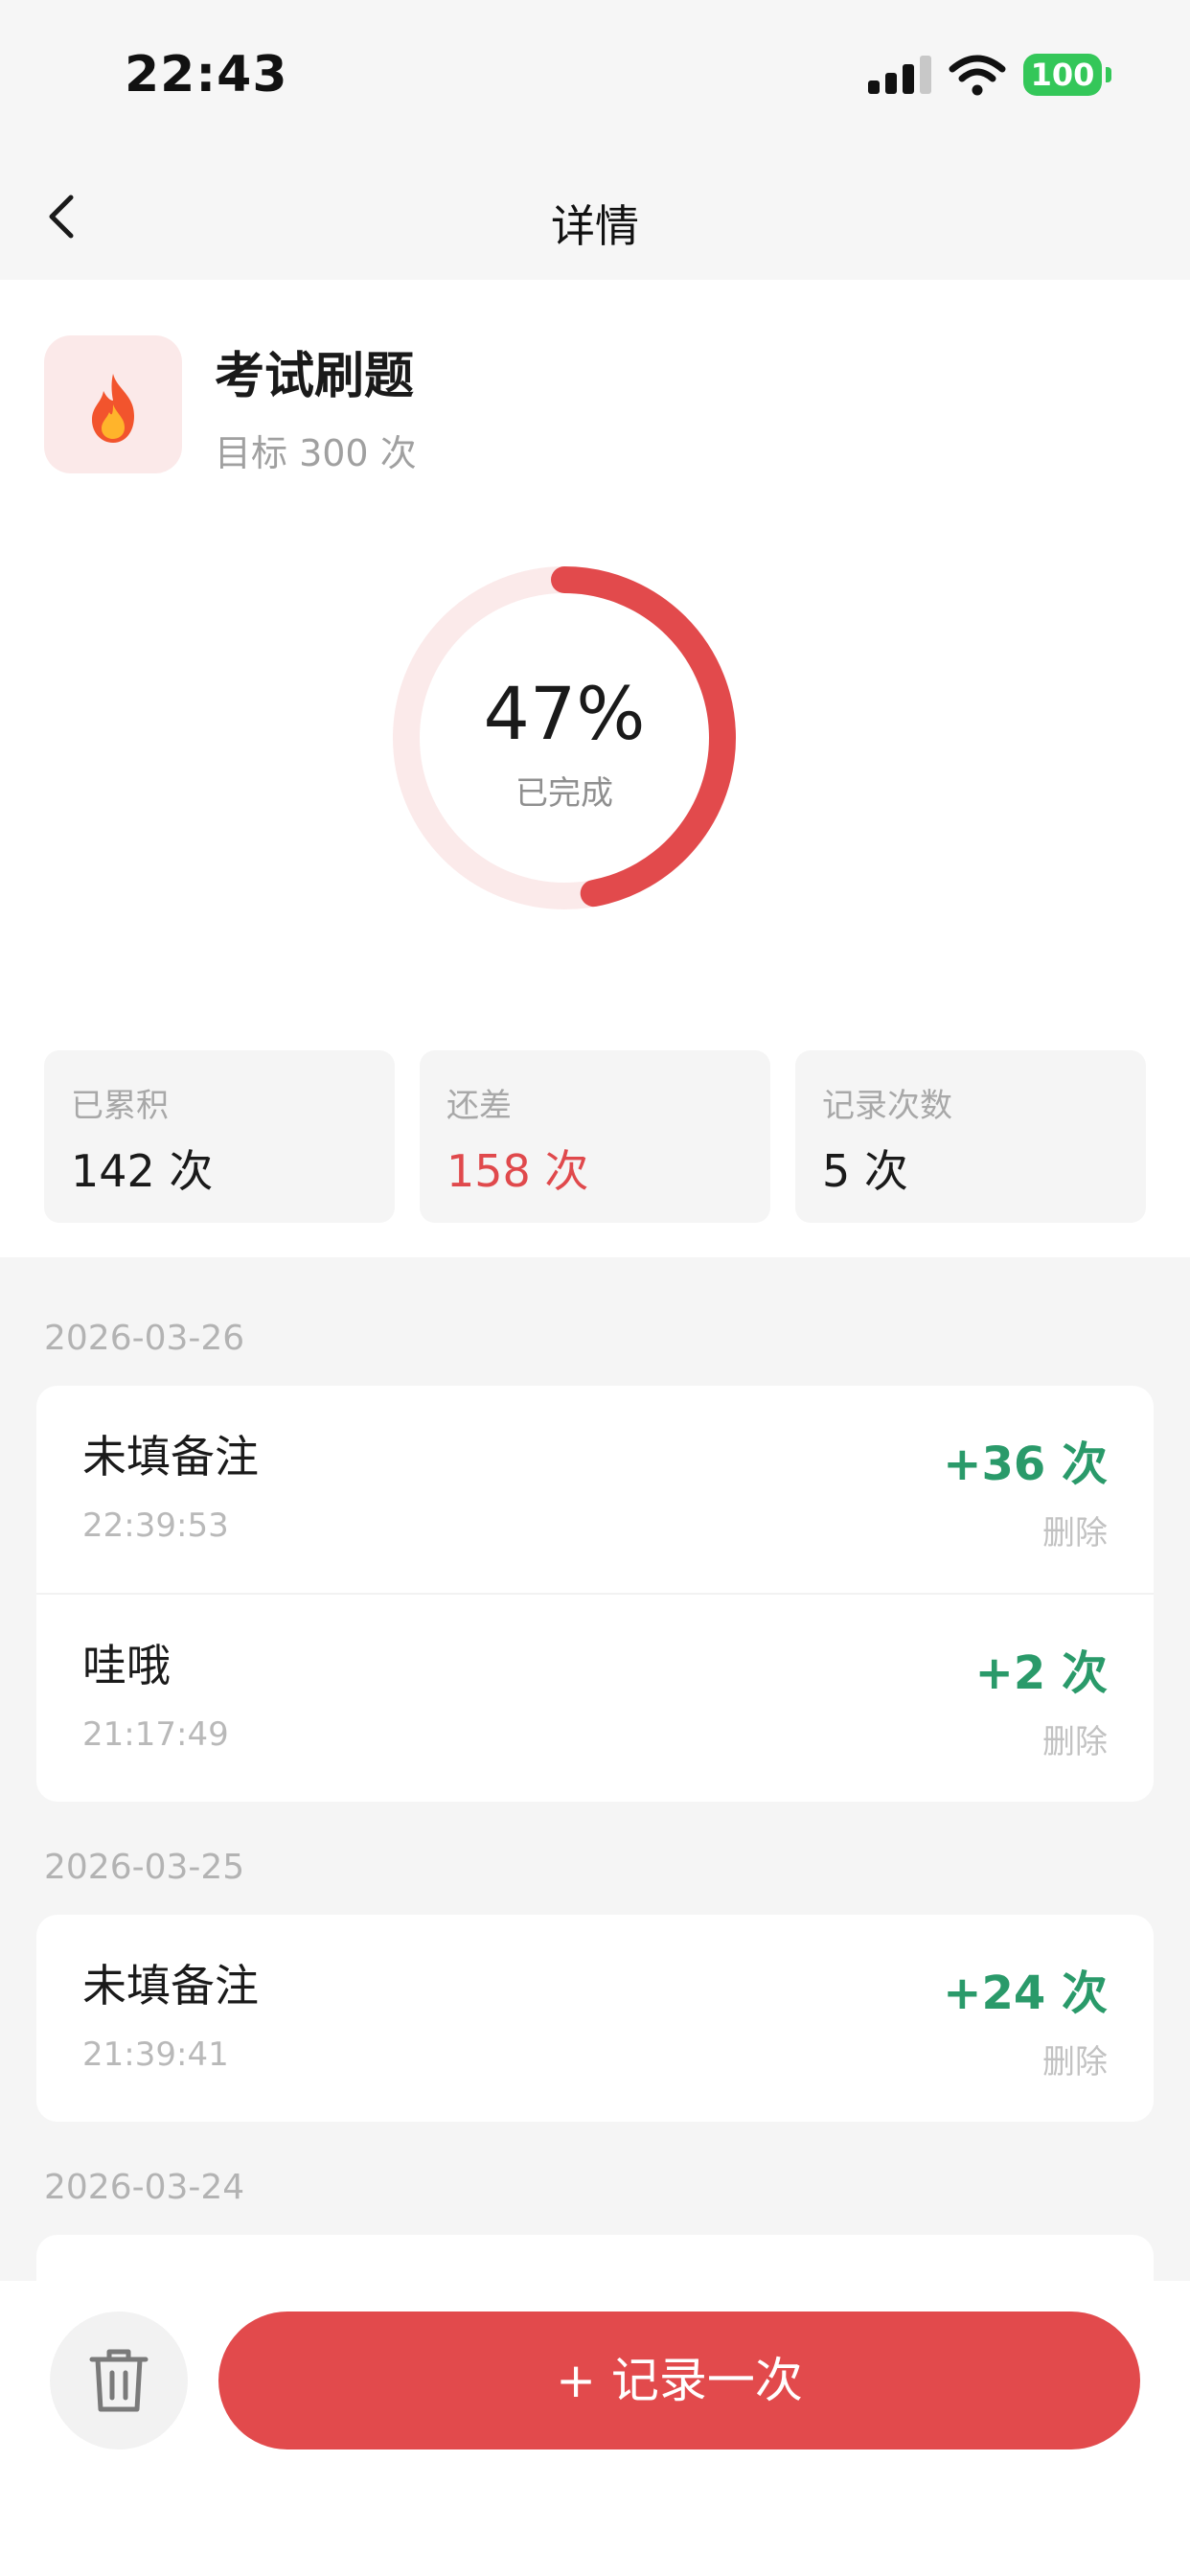 This screenshot has height=2576, width=1190. I want to click on record-amount: +24 次, so click(1026, 1993).